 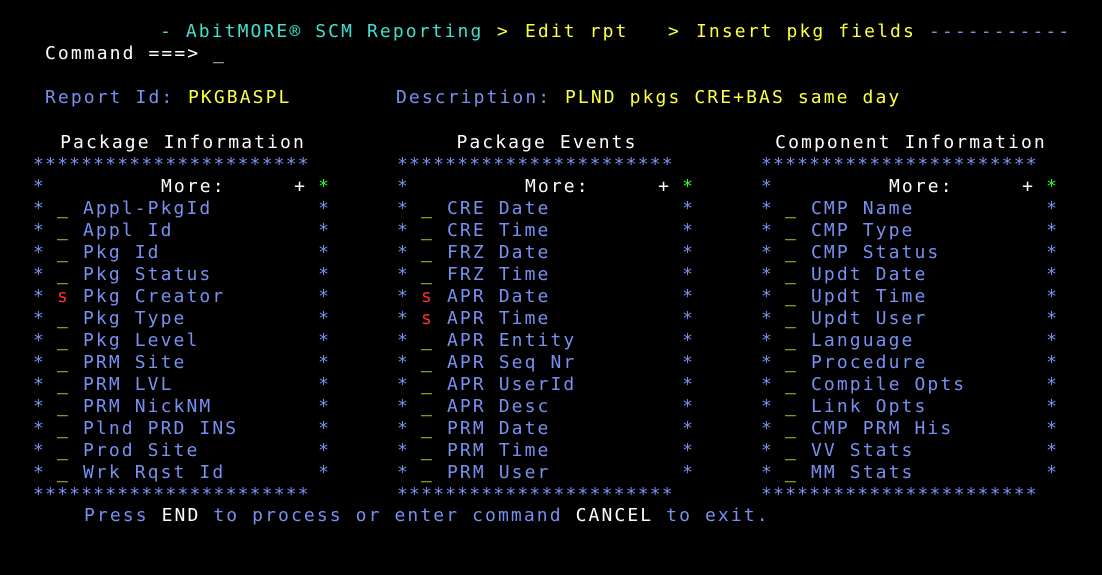 I want to click on command-label: Command ===>, so click(x=123, y=53).